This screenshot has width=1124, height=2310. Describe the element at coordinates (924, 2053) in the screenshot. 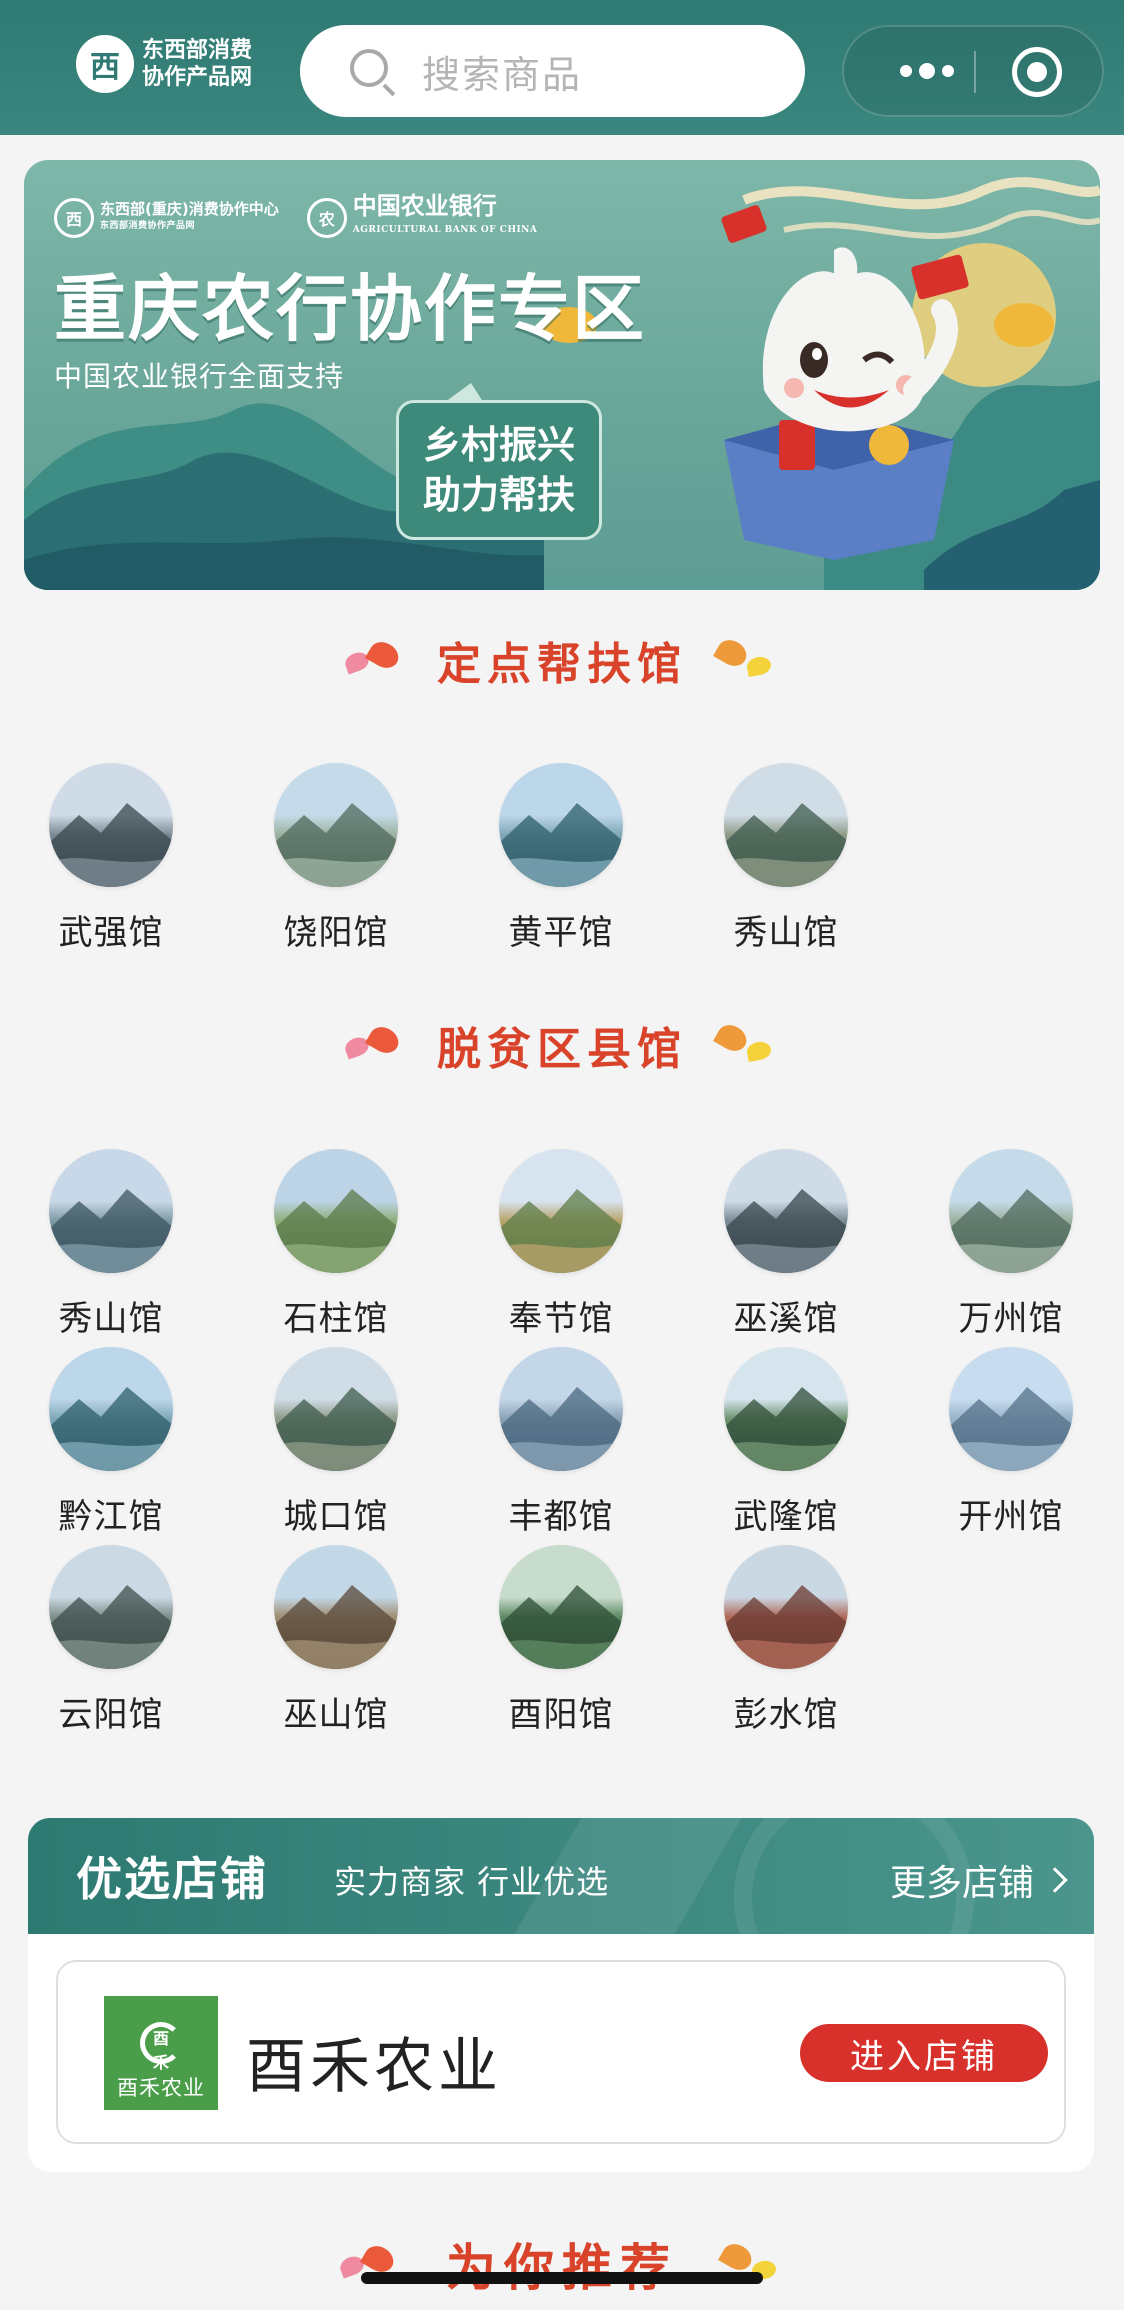

I see `enter-shop-button: 进入店铺` at that location.